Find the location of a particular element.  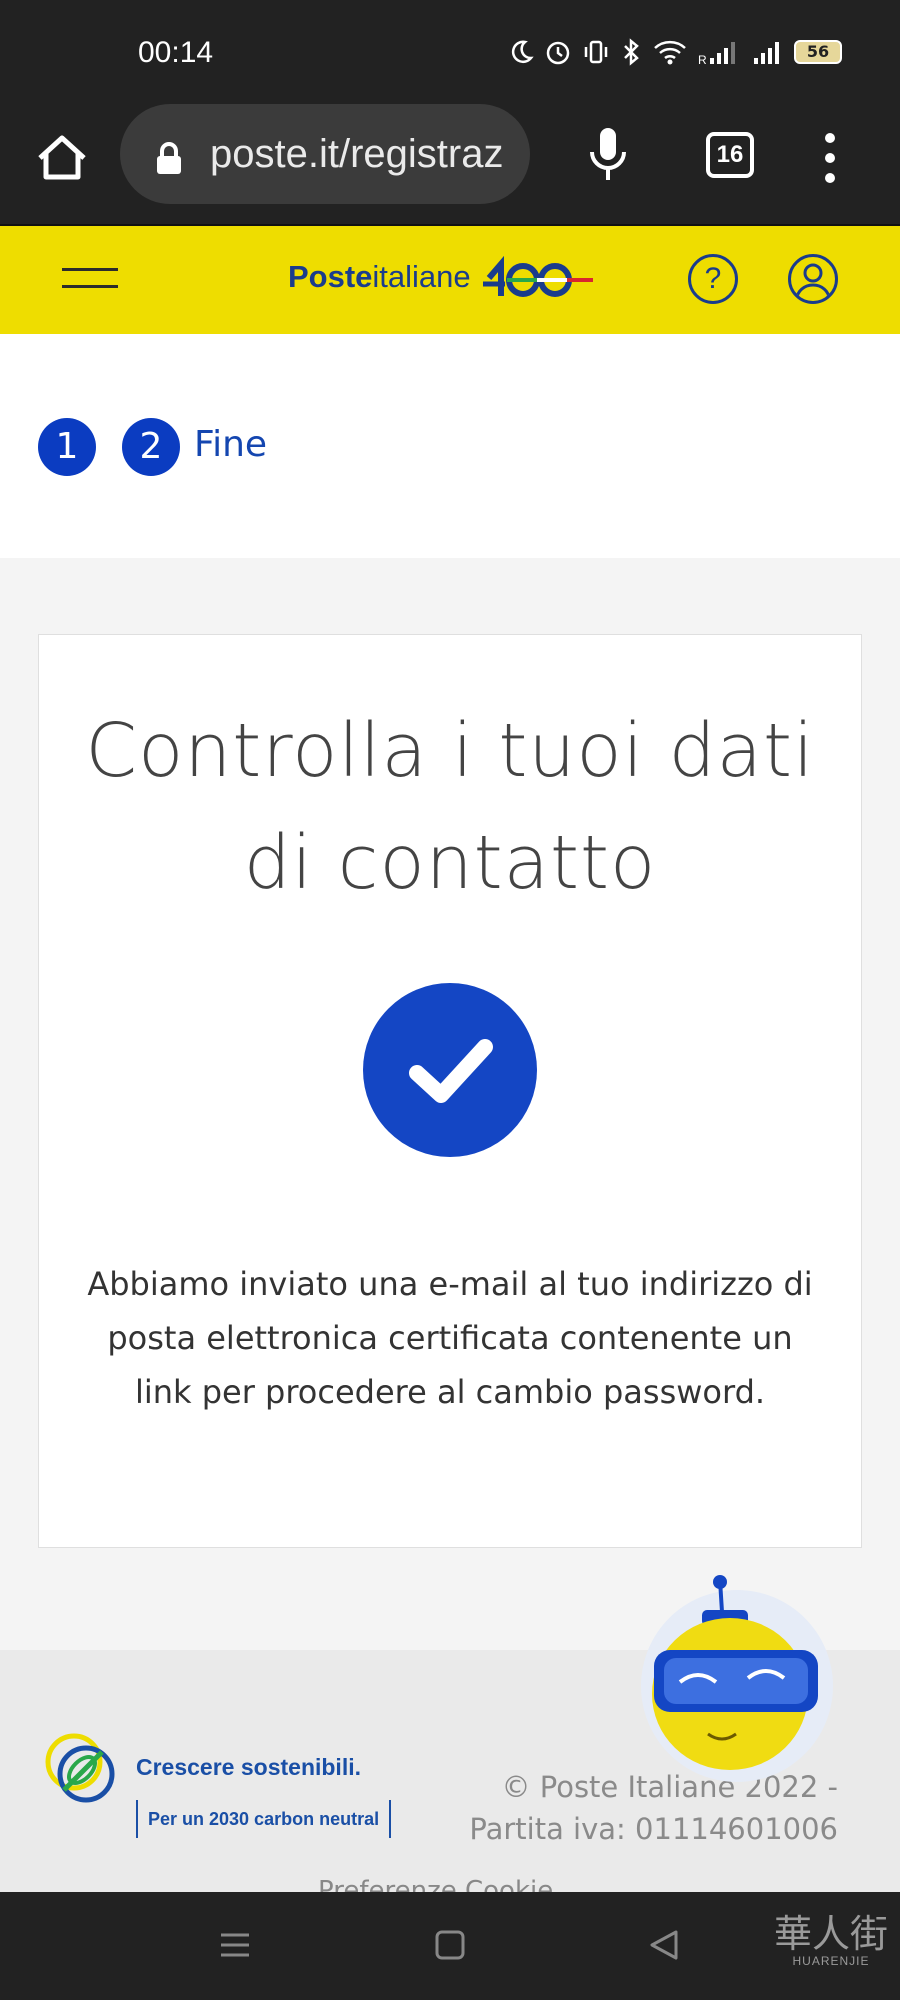

browser-toolbar: poste.it/registraz 16 is located at coordinates (450, 161).